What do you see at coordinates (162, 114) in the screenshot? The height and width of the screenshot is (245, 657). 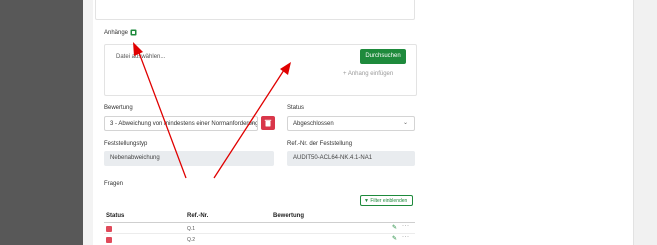 I see `arrow-to-file-input` at bounding box center [162, 114].